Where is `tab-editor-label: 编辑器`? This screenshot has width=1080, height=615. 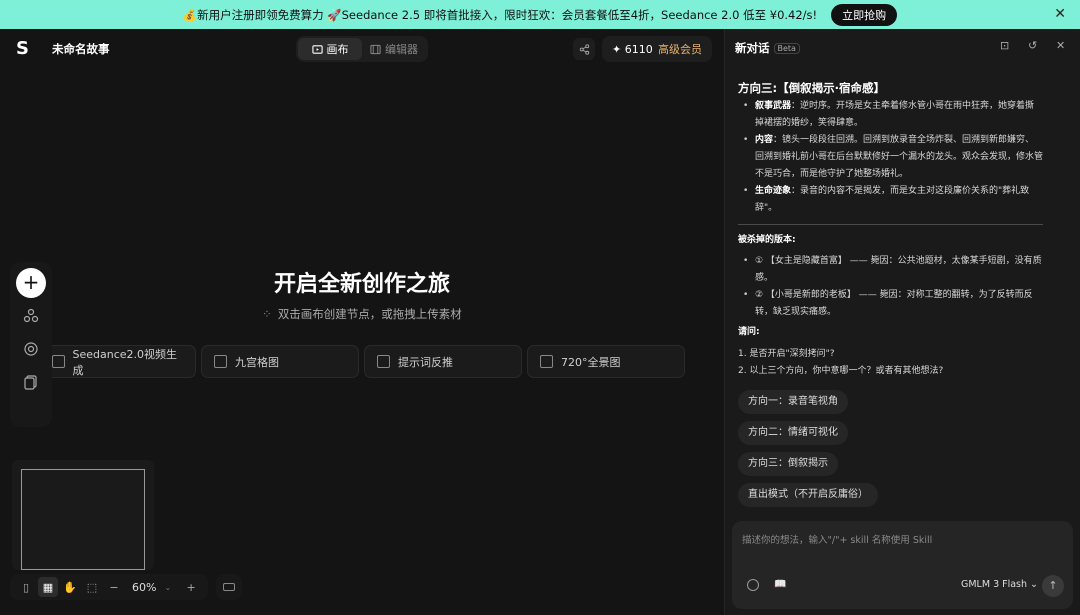
tab-editor-label: 编辑器 is located at coordinates (401, 49).